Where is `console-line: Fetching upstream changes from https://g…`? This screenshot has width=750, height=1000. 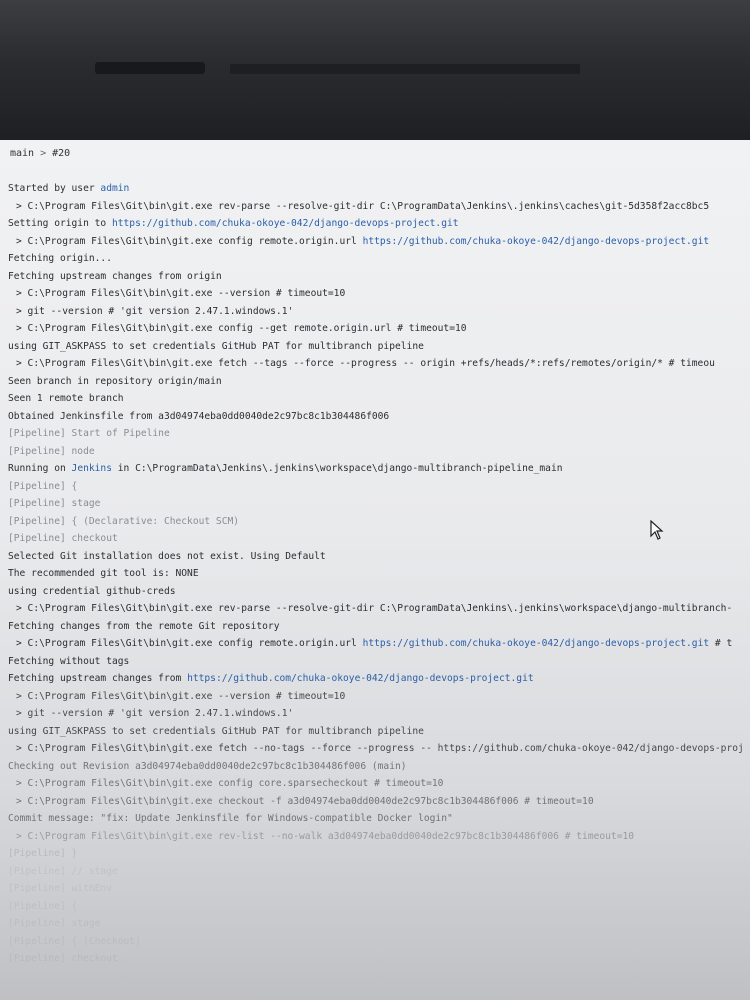
console-line: Fetching upstream changes from https://g… is located at coordinates (379, 679).